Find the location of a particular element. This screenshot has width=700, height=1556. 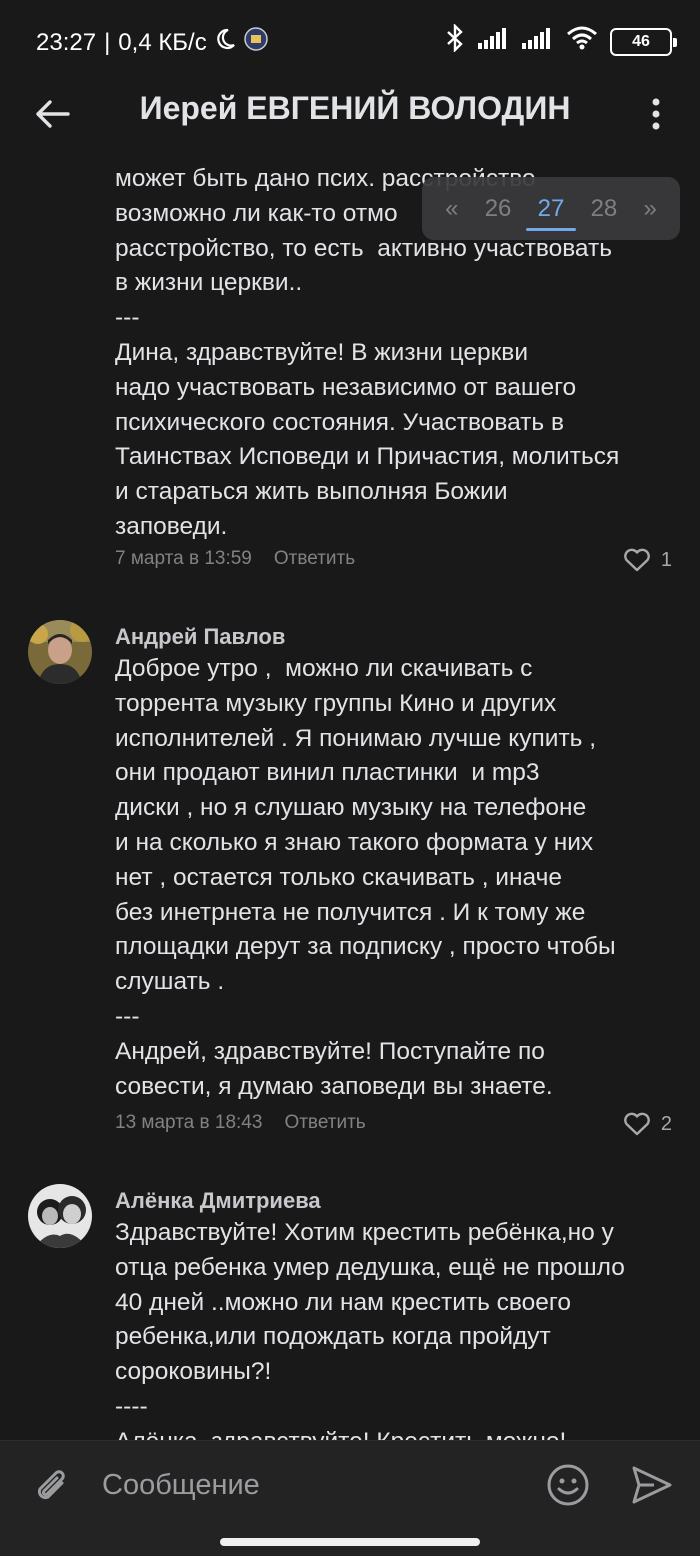

pager-page: 26 is located at coordinates (498, 209).